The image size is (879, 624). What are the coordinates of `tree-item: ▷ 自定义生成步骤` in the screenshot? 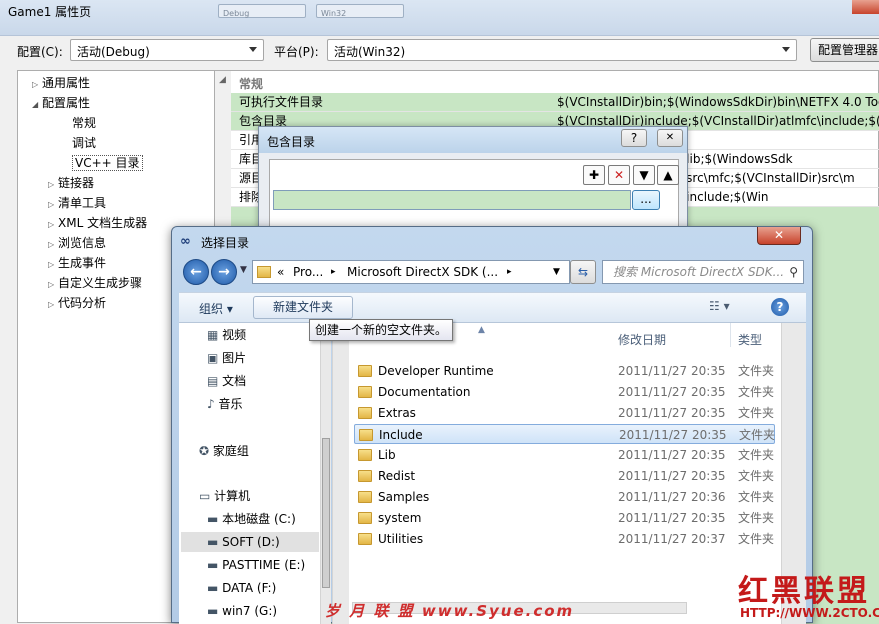 It's located at (95, 283).